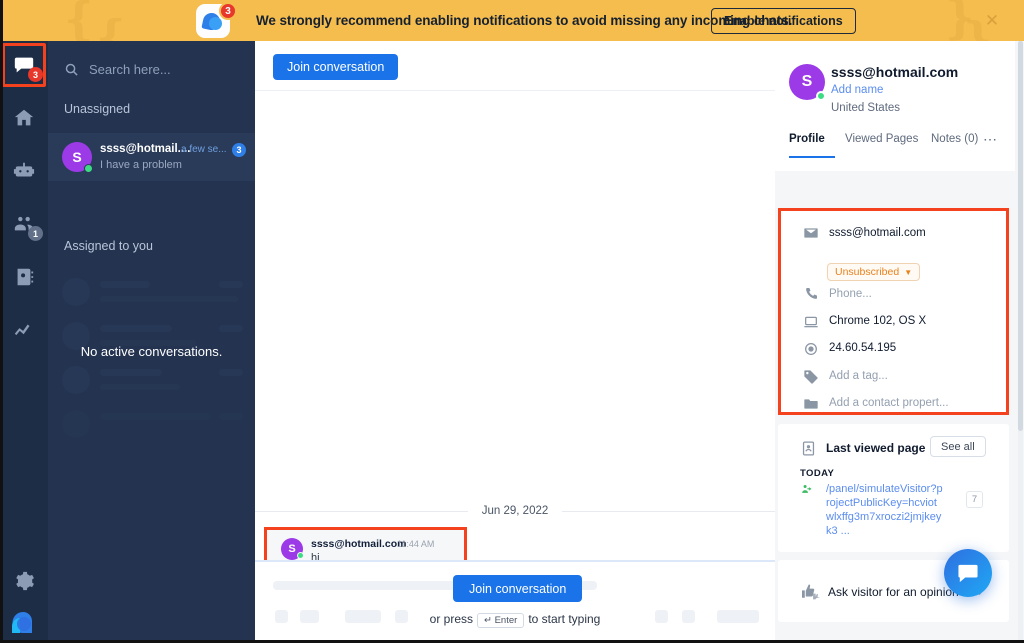 The width and height of the screenshot is (1024, 643). Describe the element at coordinates (808, 448) in the screenshot. I see `page-person-icon` at that location.